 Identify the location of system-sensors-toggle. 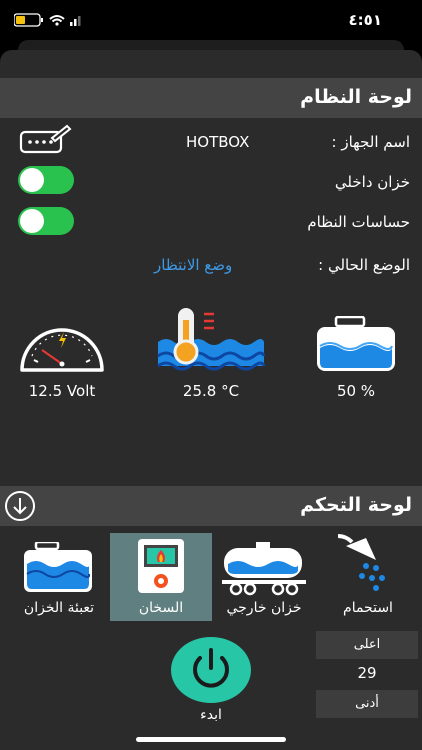
(46, 221).